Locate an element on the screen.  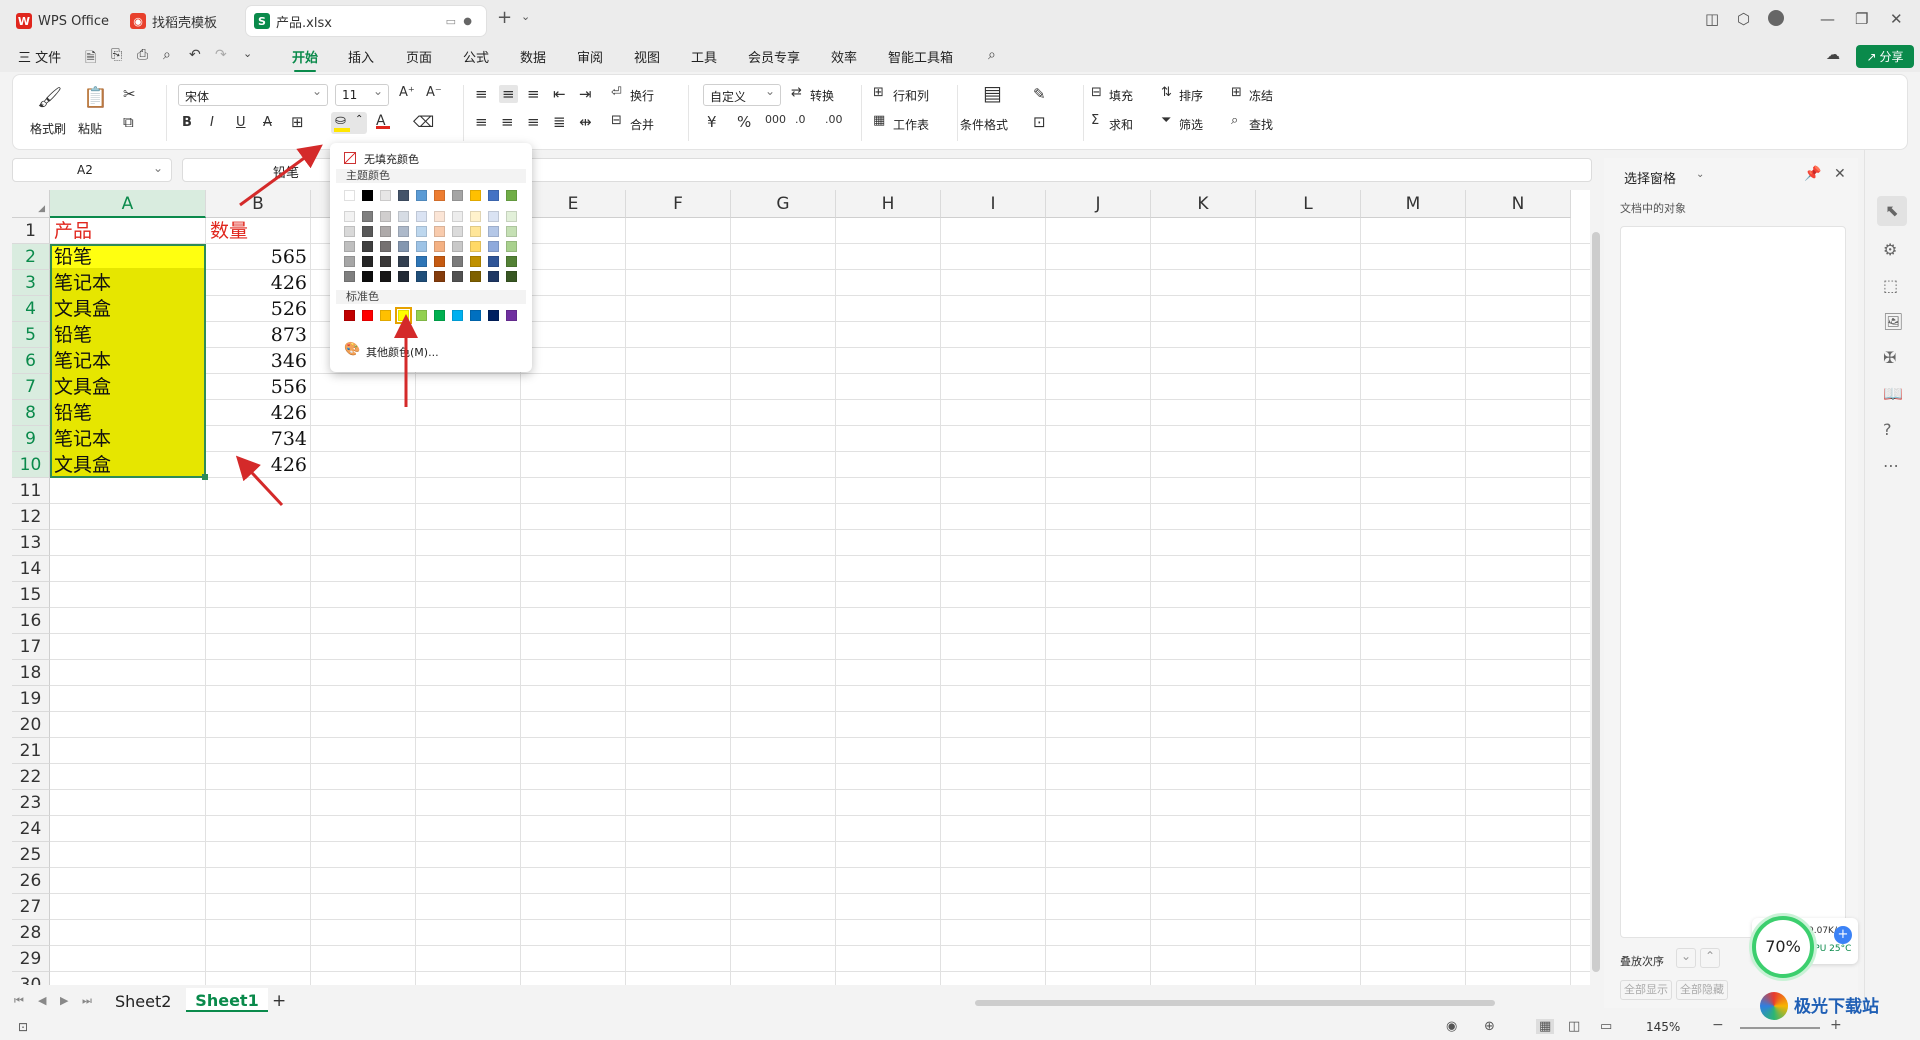
annotation-arrows is located at coordinates (326, 325).